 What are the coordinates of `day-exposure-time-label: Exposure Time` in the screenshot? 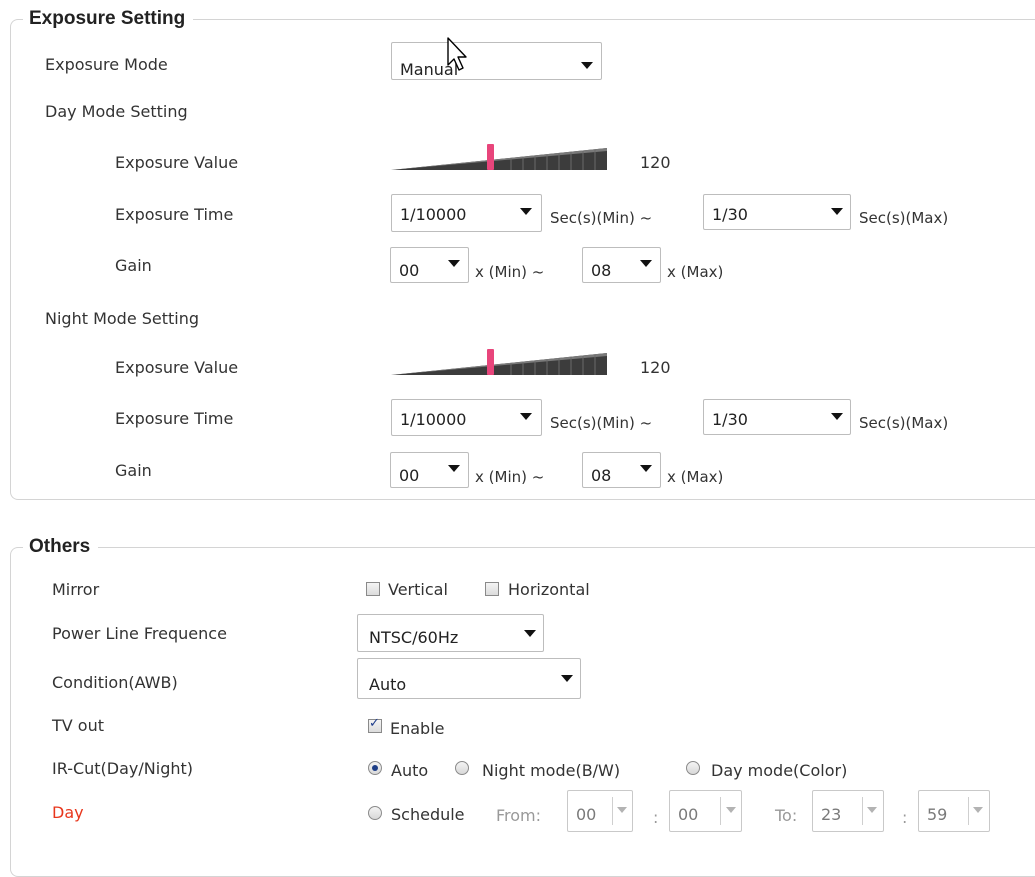 It's located at (174, 214).